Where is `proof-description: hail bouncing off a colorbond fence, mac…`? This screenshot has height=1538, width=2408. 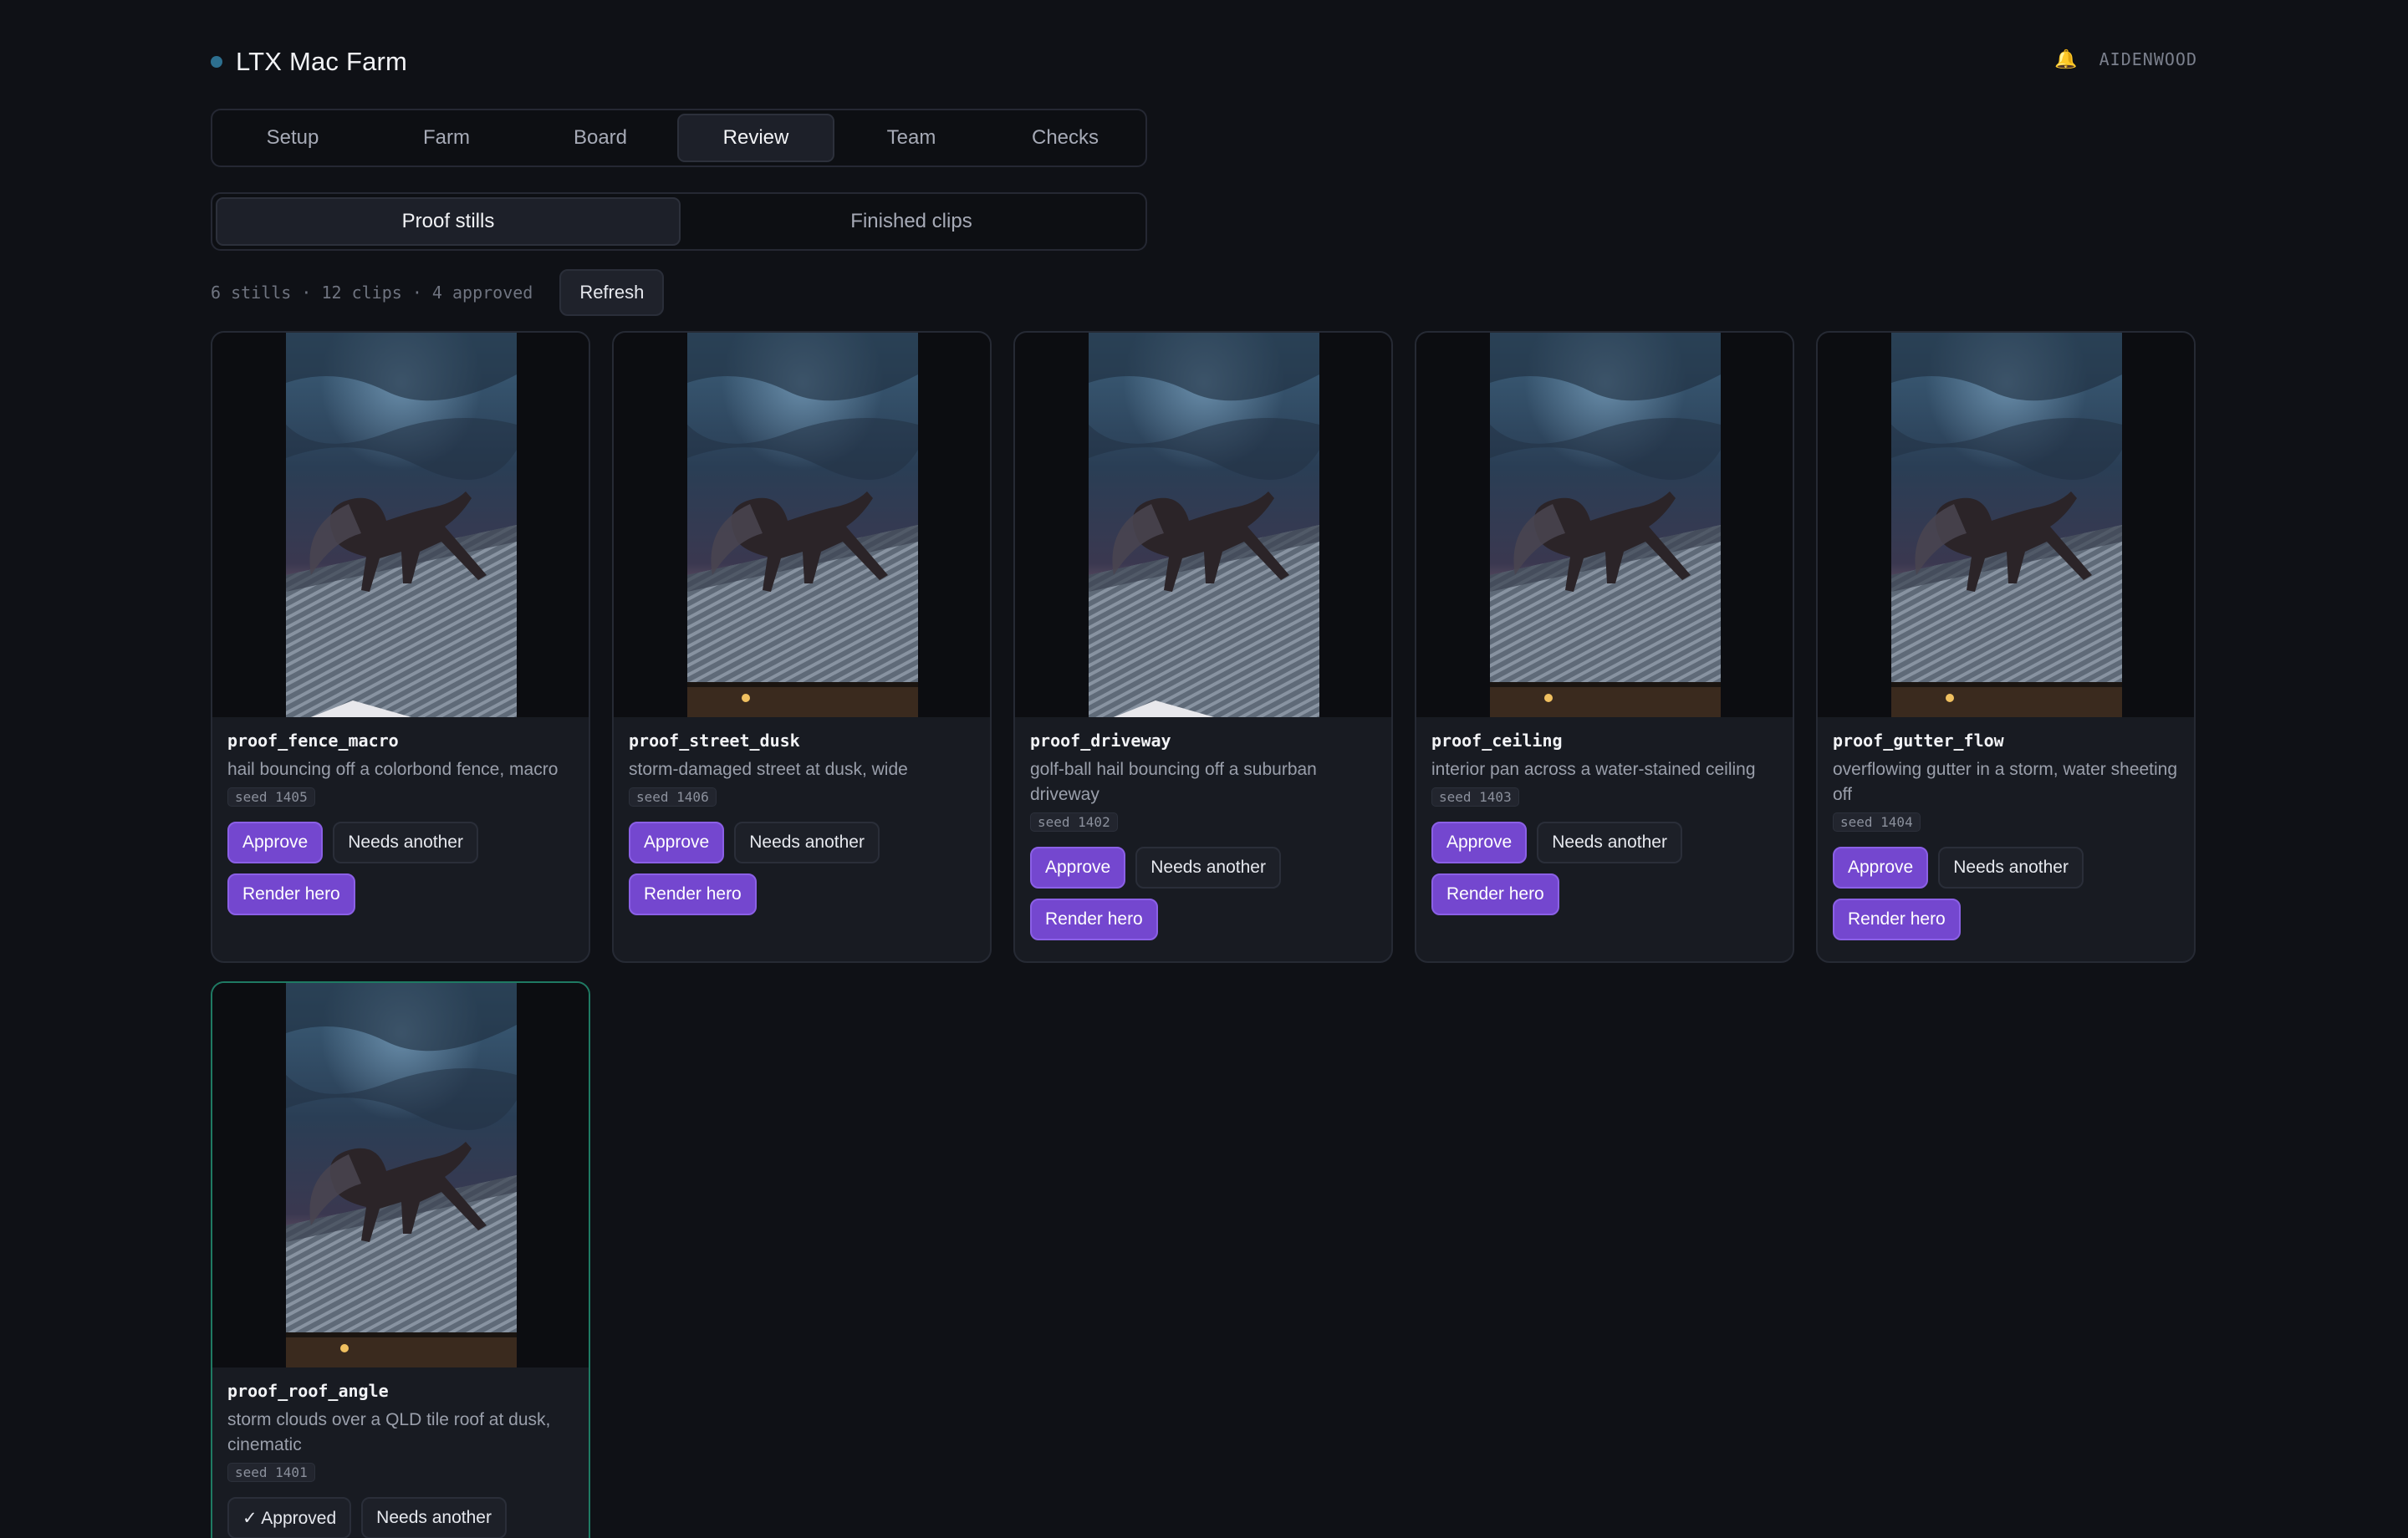
proof-description: hail bouncing off a colorbond fence, mac… is located at coordinates (393, 770).